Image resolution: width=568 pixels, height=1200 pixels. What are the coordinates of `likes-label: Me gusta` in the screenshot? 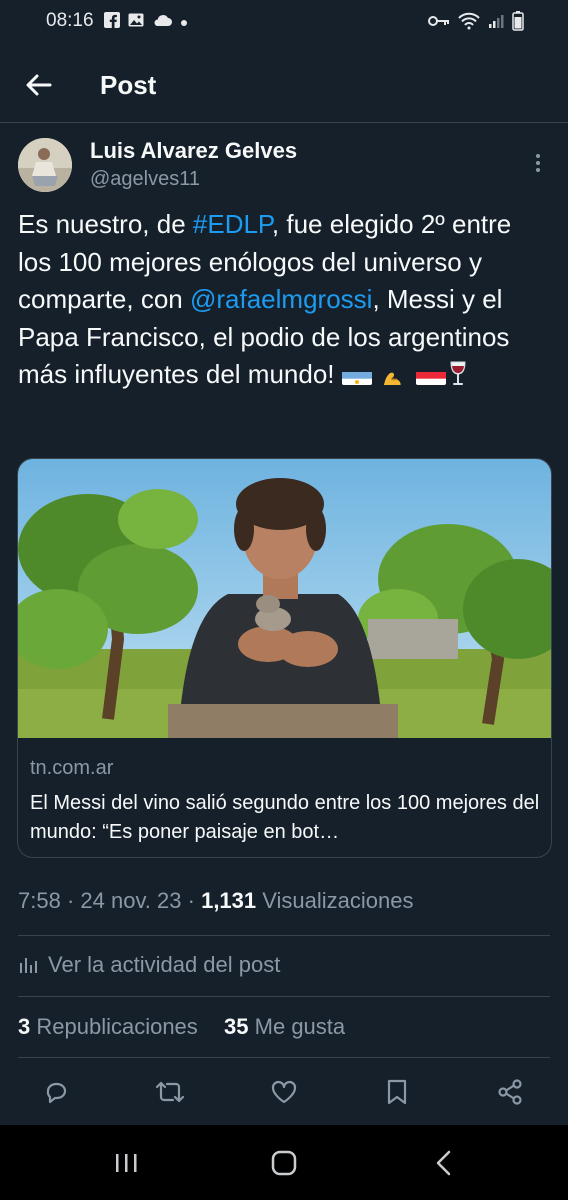 It's located at (297, 1026).